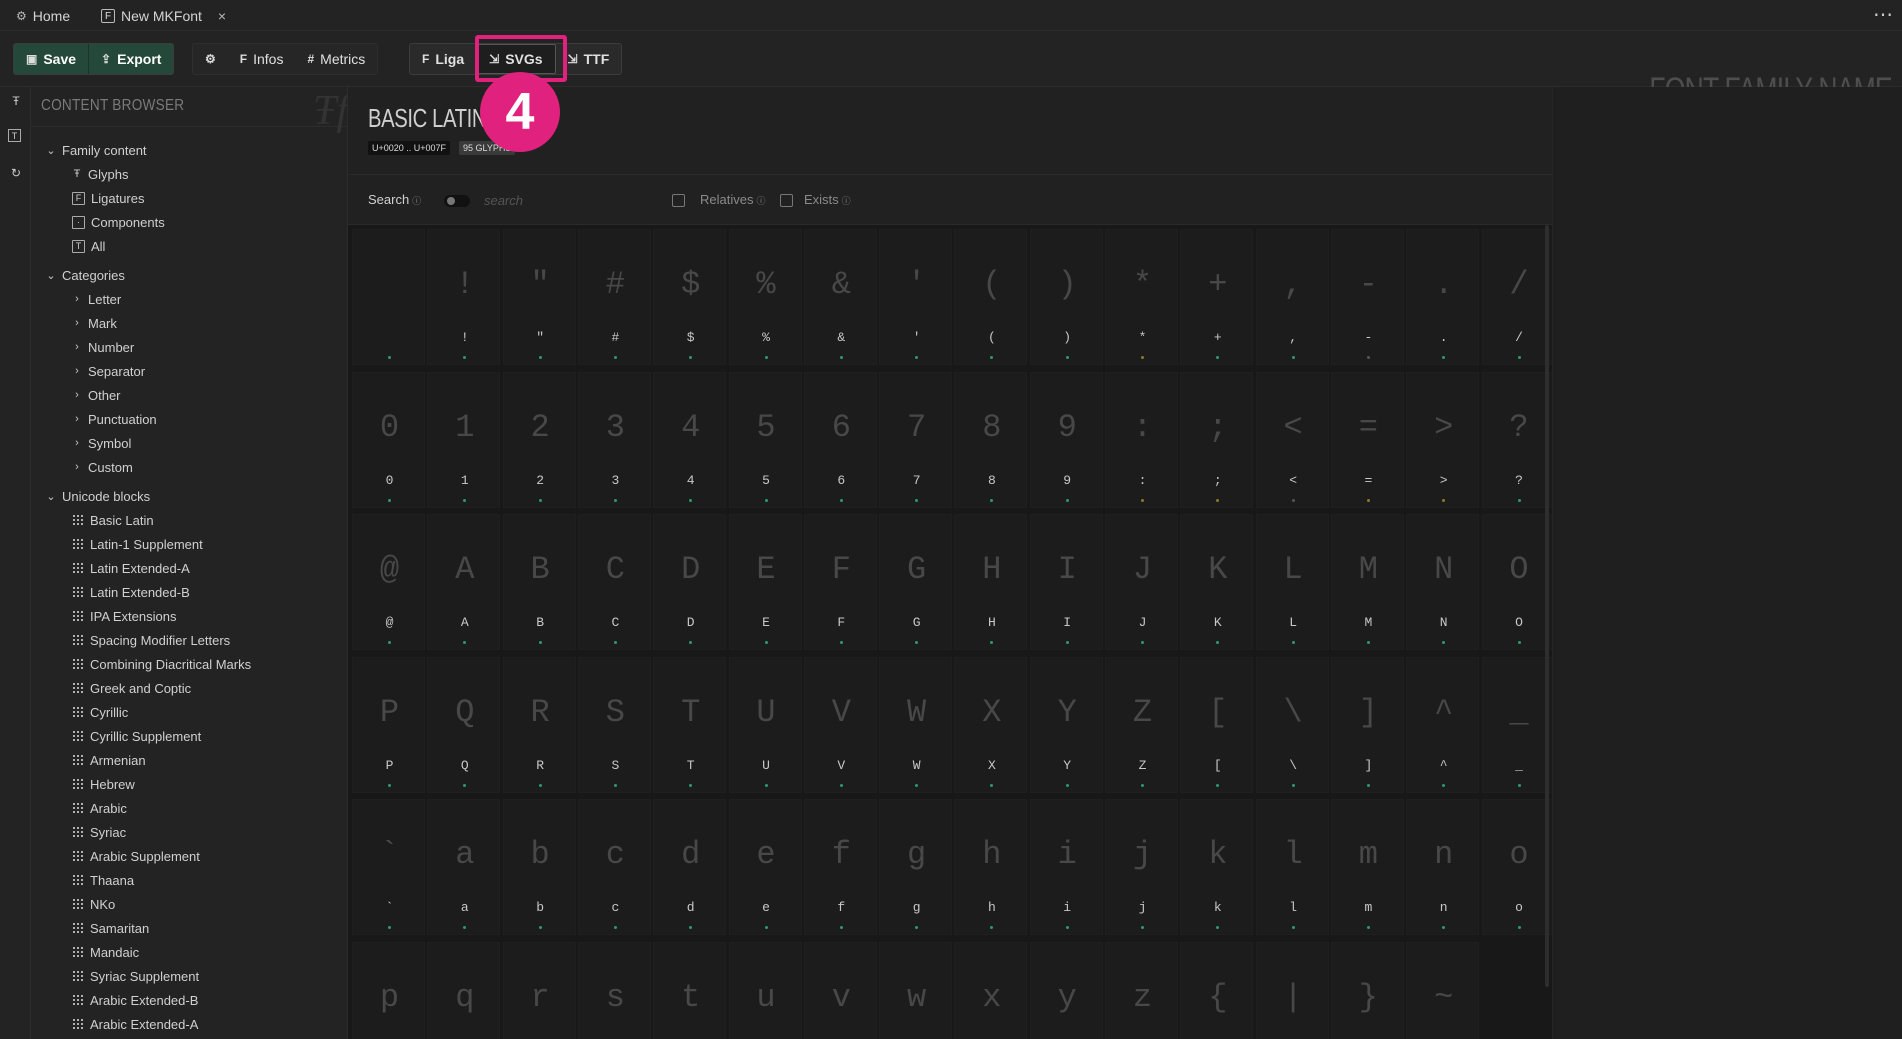  Describe the element at coordinates (135, 1024) in the screenshot. I see `tree-item-unicode-block: Arabic Extended-A` at that location.